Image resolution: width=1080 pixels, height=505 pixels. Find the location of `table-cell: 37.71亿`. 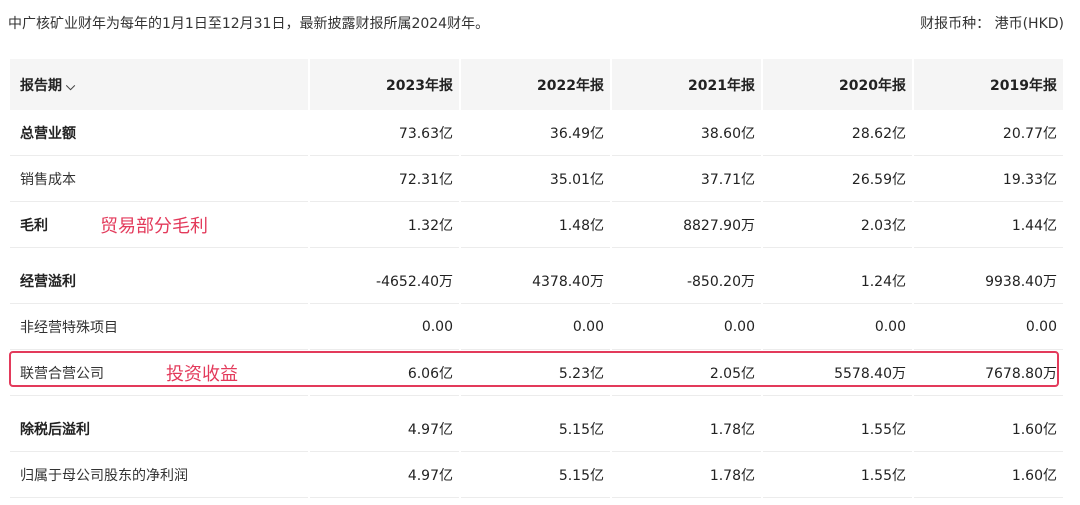

table-cell: 37.71亿 is located at coordinates (686, 179).